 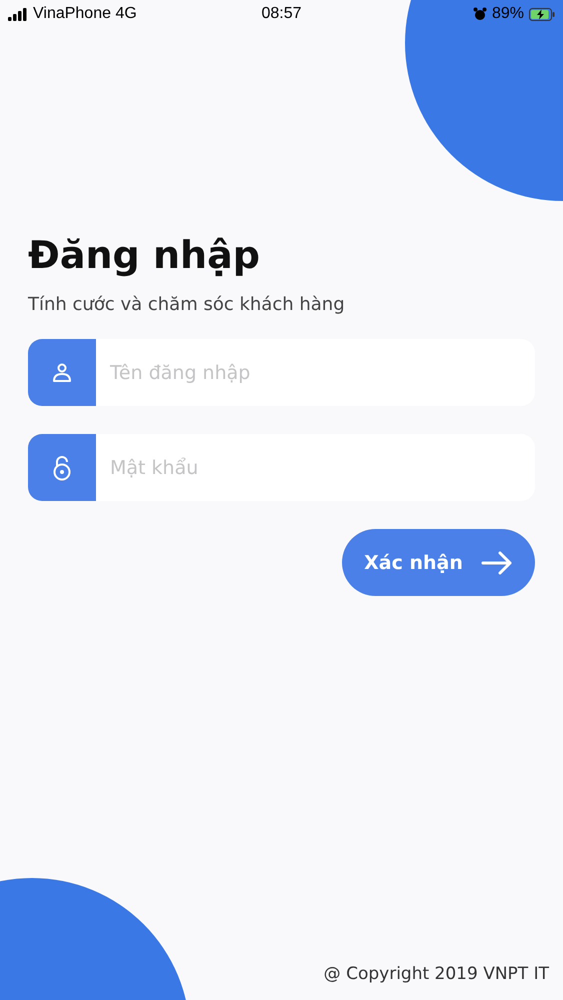 I want to click on page-title: Đăng nhập, so click(x=144, y=255).